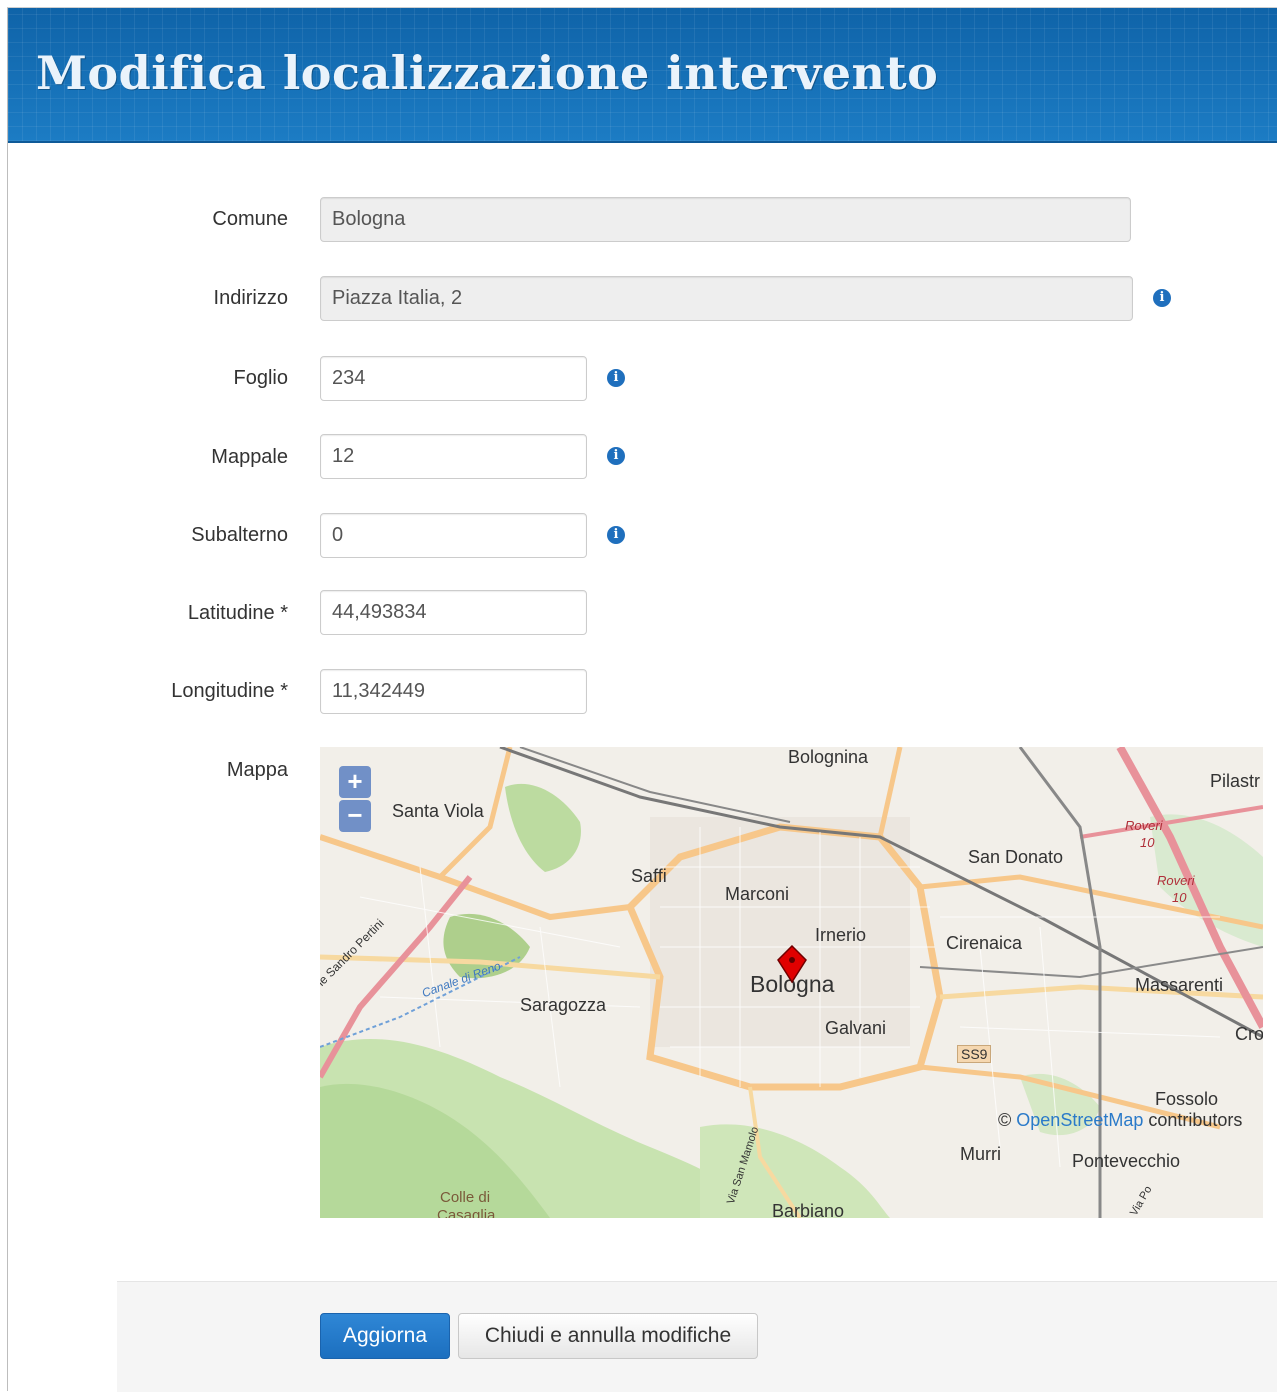 The height and width of the screenshot is (1392, 1277). What do you see at coordinates (260, 378) in the screenshot?
I see `foglio-label: Foglio` at bounding box center [260, 378].